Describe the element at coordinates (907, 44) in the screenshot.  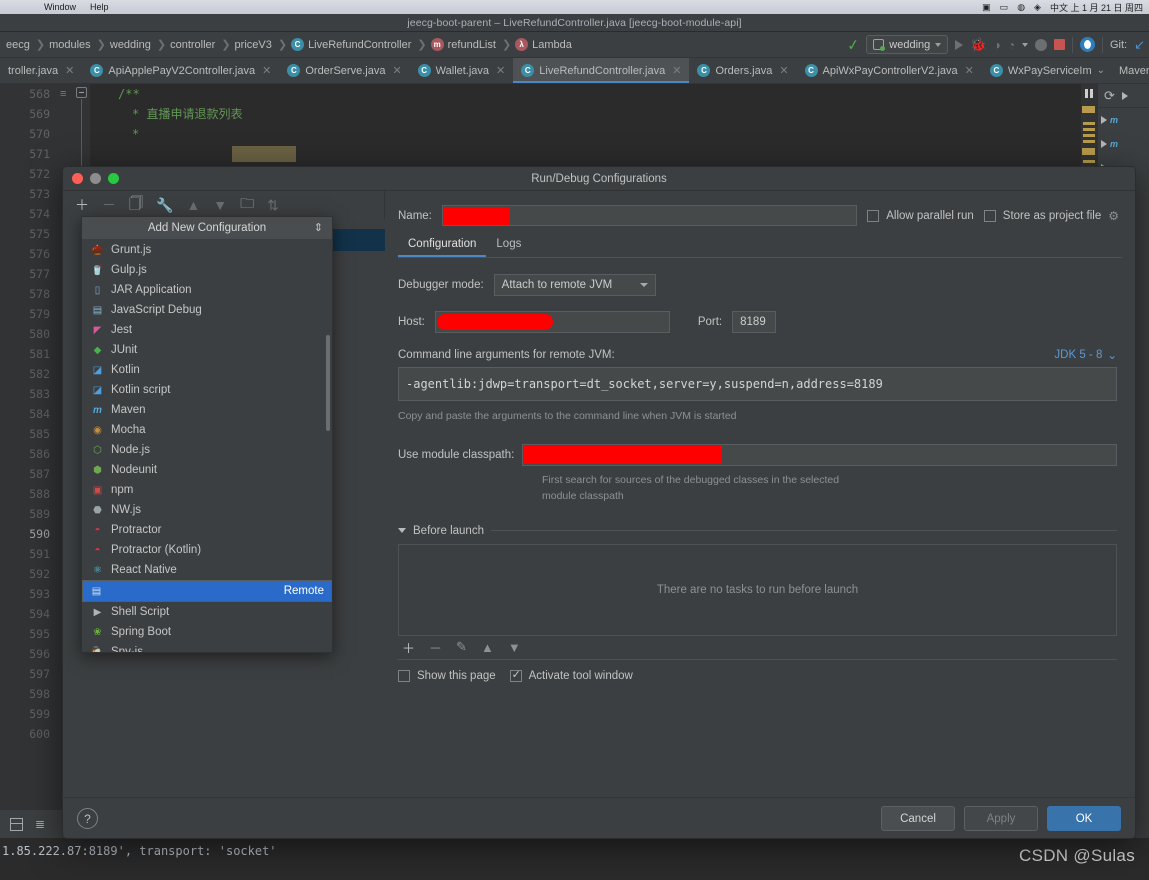
I see `run-configuration-selector: wedding` at that location.